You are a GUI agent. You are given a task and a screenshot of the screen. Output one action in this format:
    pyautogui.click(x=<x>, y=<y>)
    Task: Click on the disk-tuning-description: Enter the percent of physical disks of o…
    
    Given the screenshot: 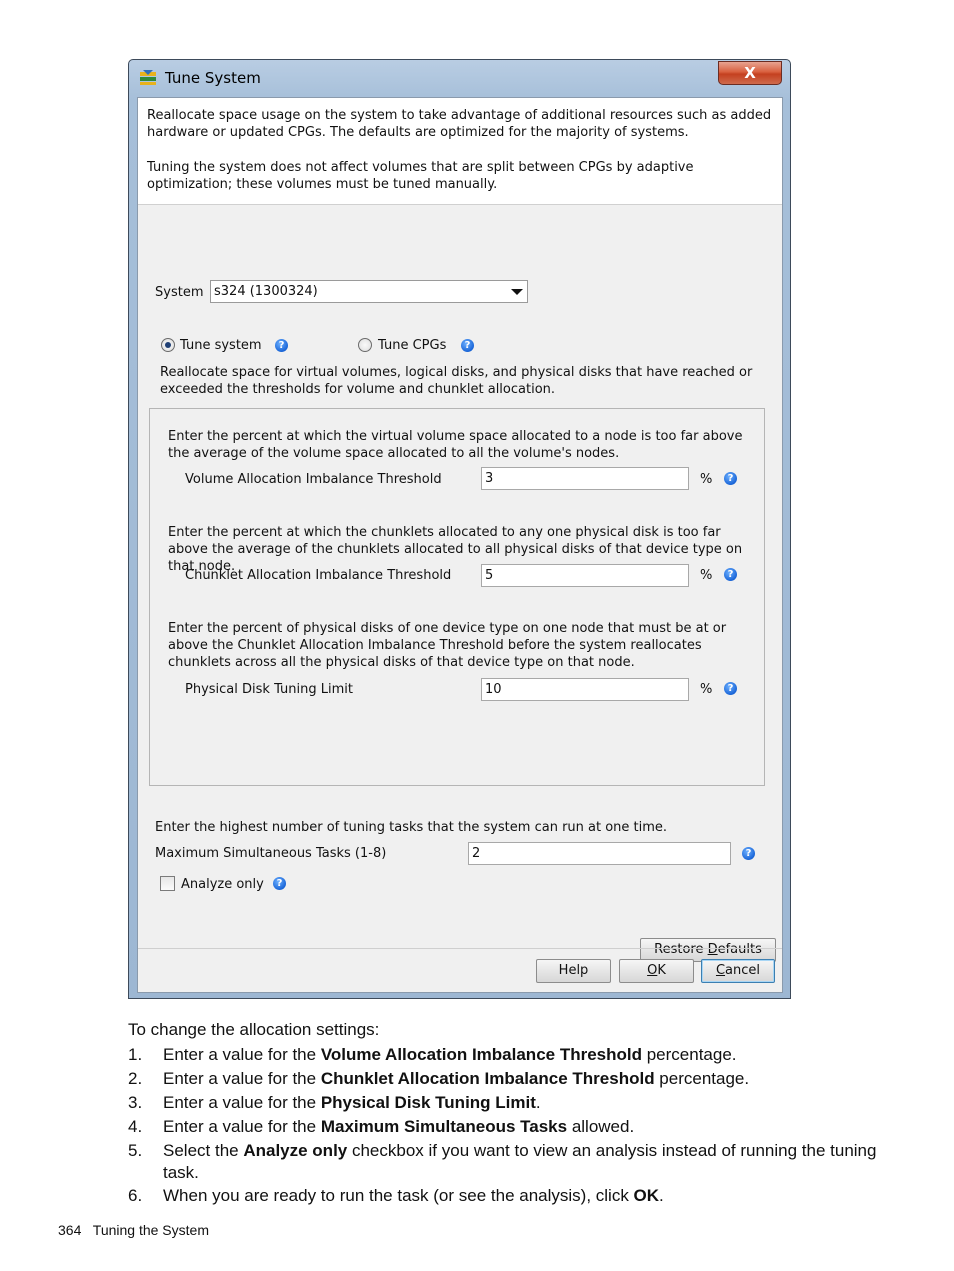 What is the action you would take?
    pyautogui.click(x=447, y=645)
    